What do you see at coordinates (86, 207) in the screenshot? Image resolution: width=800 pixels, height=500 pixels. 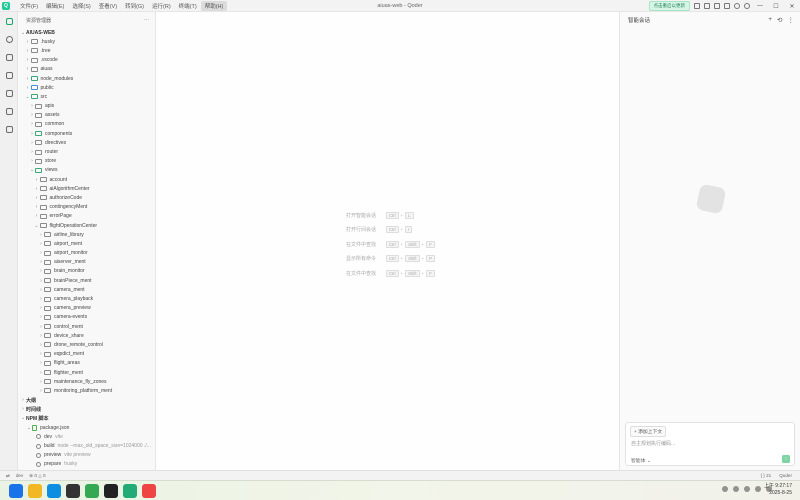 I see `tree-item: › contingencyMent` at bounding box center [86, 207].